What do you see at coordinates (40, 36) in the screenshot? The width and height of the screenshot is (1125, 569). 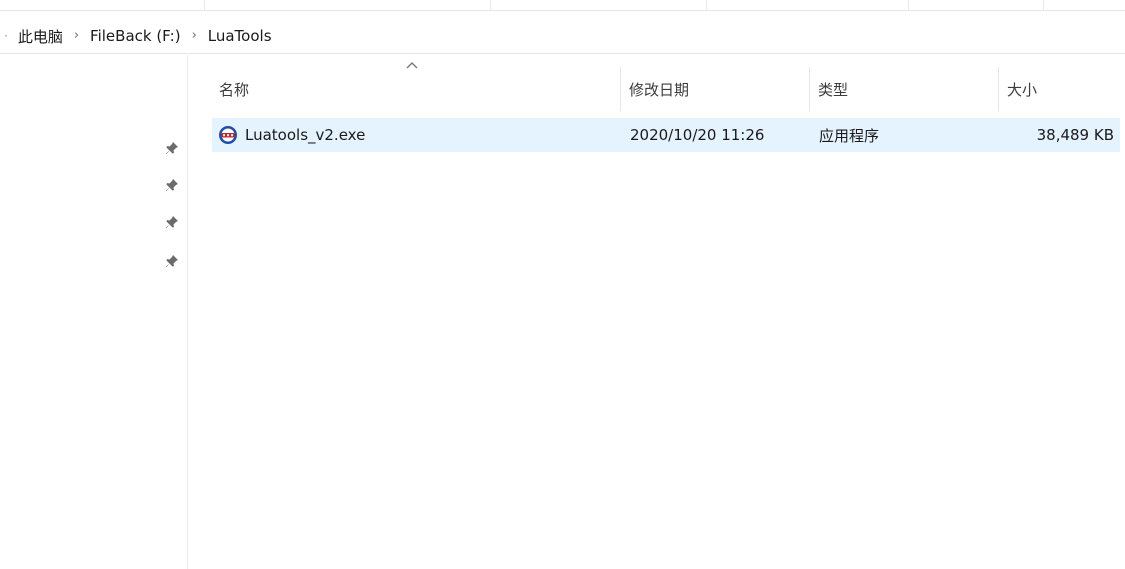 I see `breadcrumb-this-pc: 此电脑` at bounding box center [40, 36].